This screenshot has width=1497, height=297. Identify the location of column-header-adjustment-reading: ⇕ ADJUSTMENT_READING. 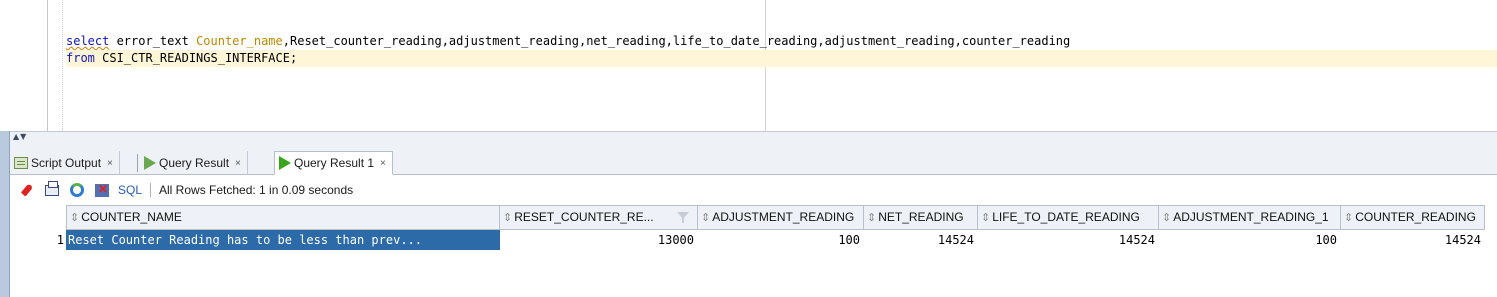
(781, 217).